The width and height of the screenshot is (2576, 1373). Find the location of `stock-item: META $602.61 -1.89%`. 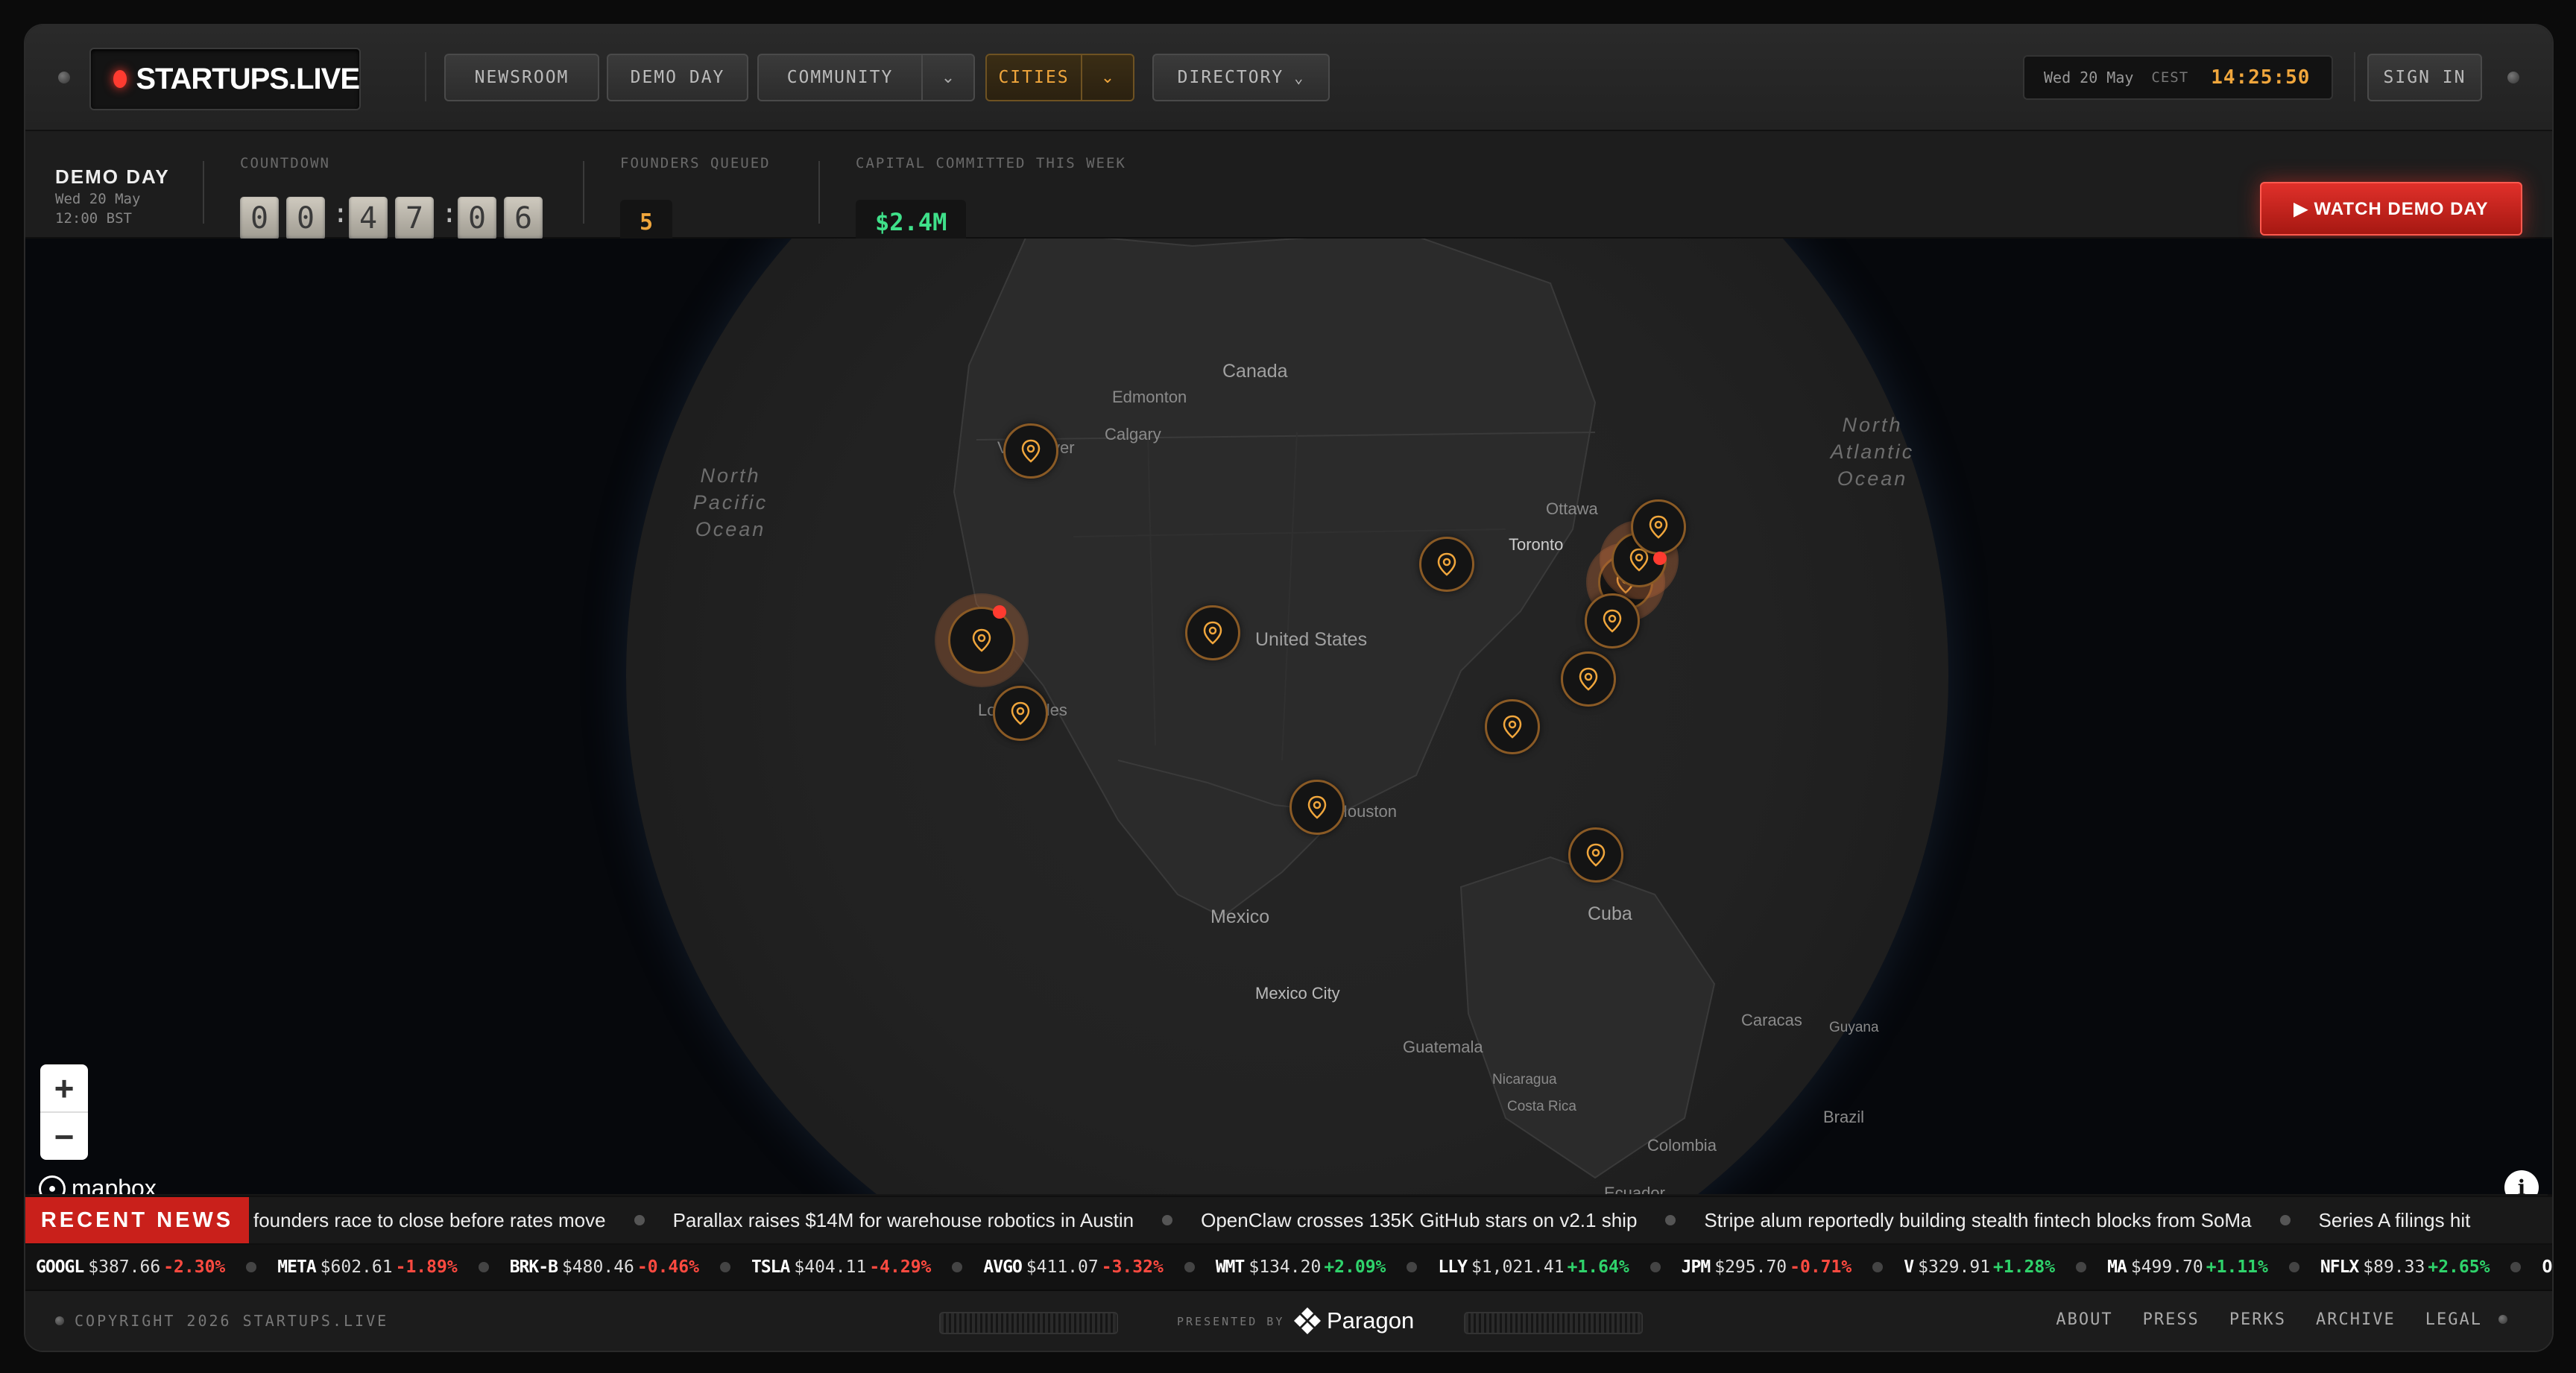

stock-item: META $602.61 -1.89% is located at coordinates (367, 1267).